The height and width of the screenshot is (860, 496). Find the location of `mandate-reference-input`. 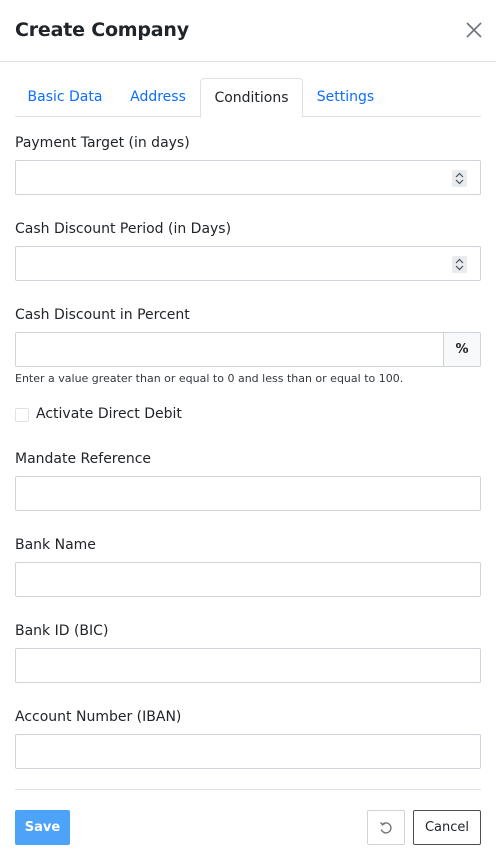

mandate-reference-input is located at coordinates (248, 493).